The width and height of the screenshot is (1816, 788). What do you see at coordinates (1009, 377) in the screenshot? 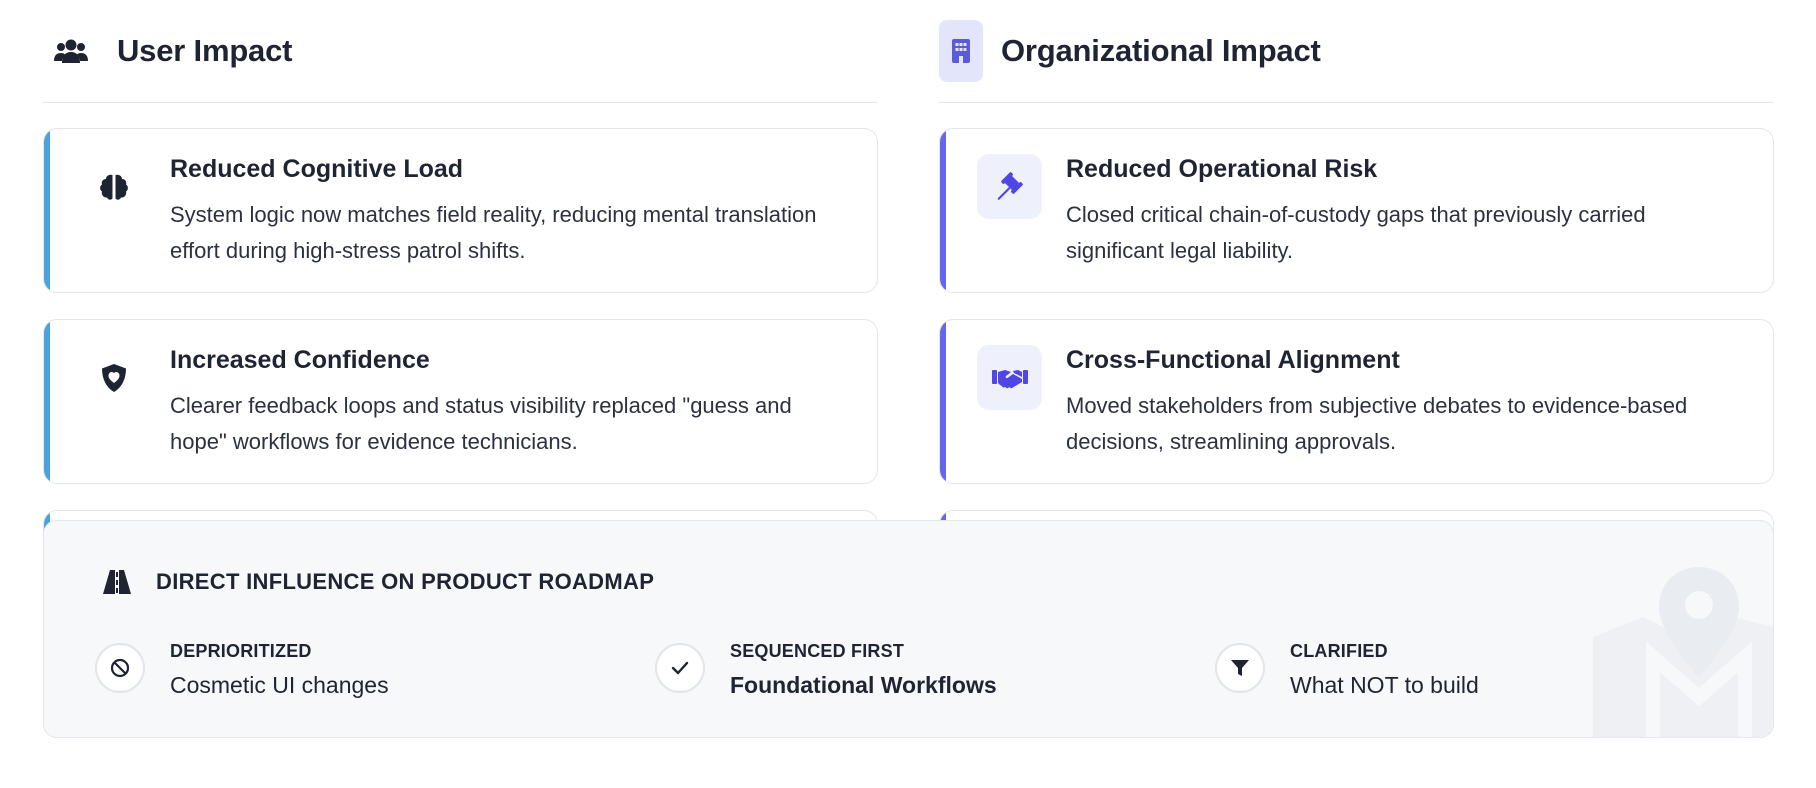
I see `handshake-icon` at bounding box center [1009, 377].